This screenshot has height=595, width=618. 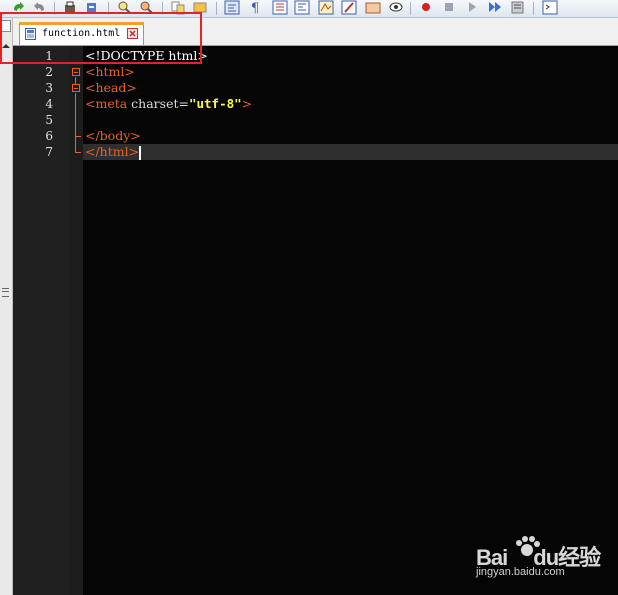 What do you see at coordinates (169, 103) in the screenshot?
I see `code-line-text: <meta charset="utf-8">` at bounding box center [169, 103].